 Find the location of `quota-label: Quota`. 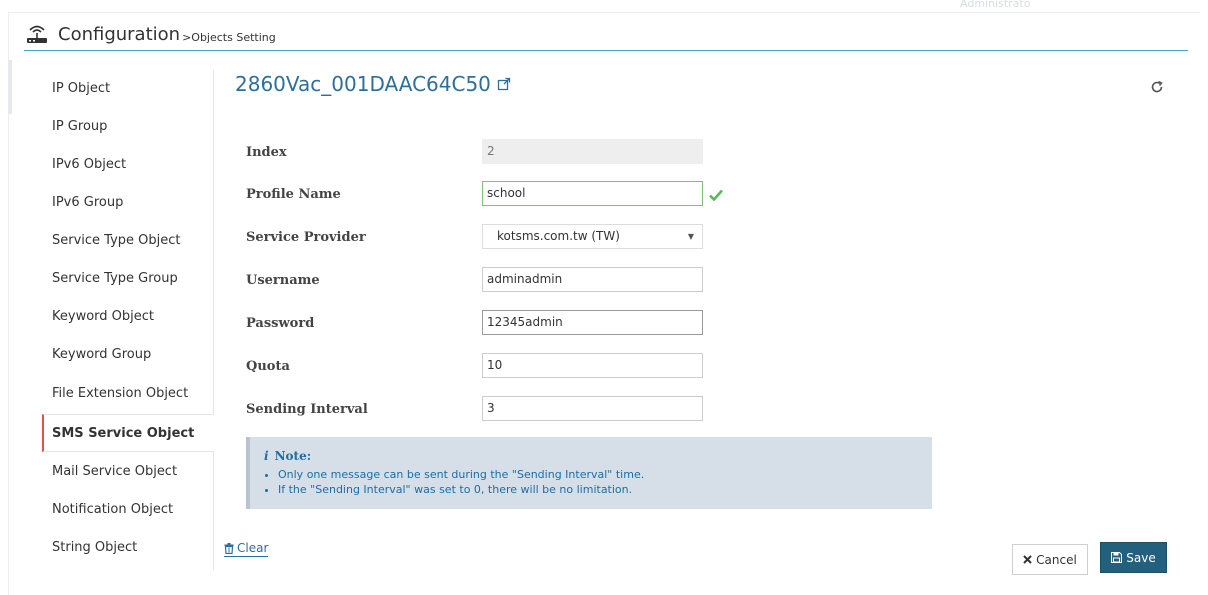

quota-label: Quota is located at coordinates (268, 366).